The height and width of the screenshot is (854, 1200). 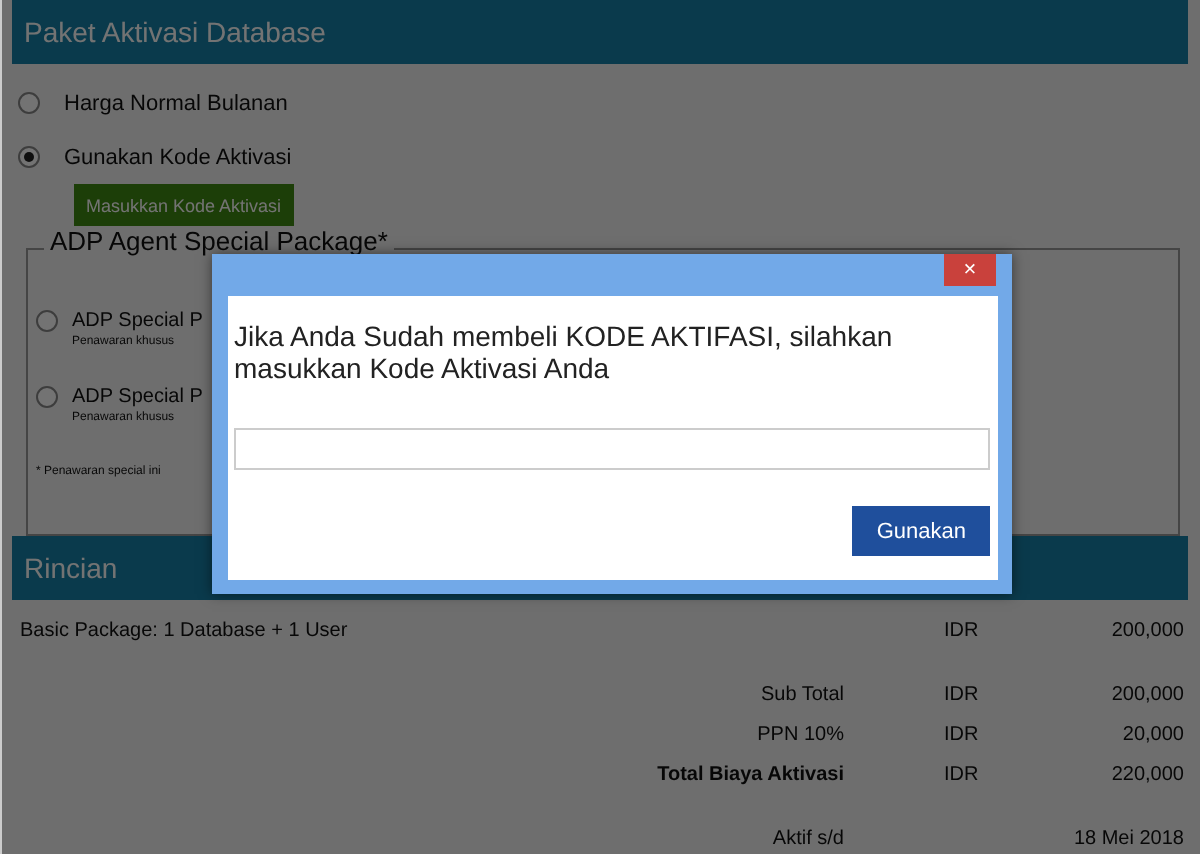 What do you see at coordinates (921, 531) in the screenshot?
I see `use-button: Gunakan` at bounding box center [921, 531].